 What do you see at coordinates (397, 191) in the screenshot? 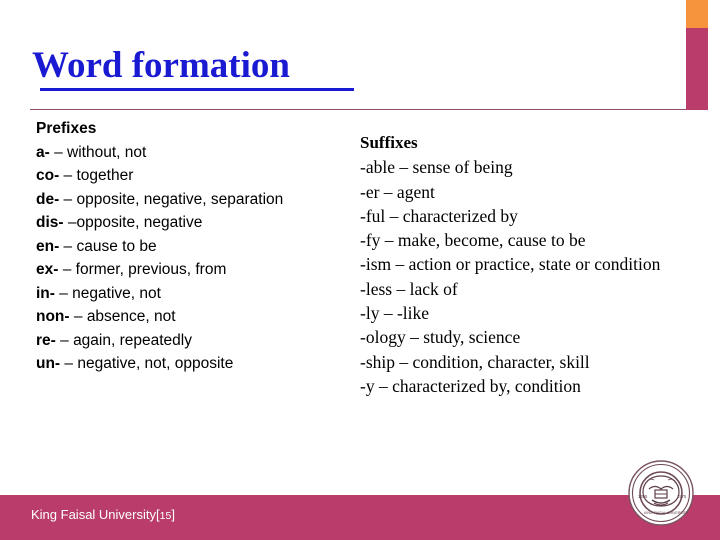
I see `suffix-row: -er – agent` at bounding box center [397, 191].